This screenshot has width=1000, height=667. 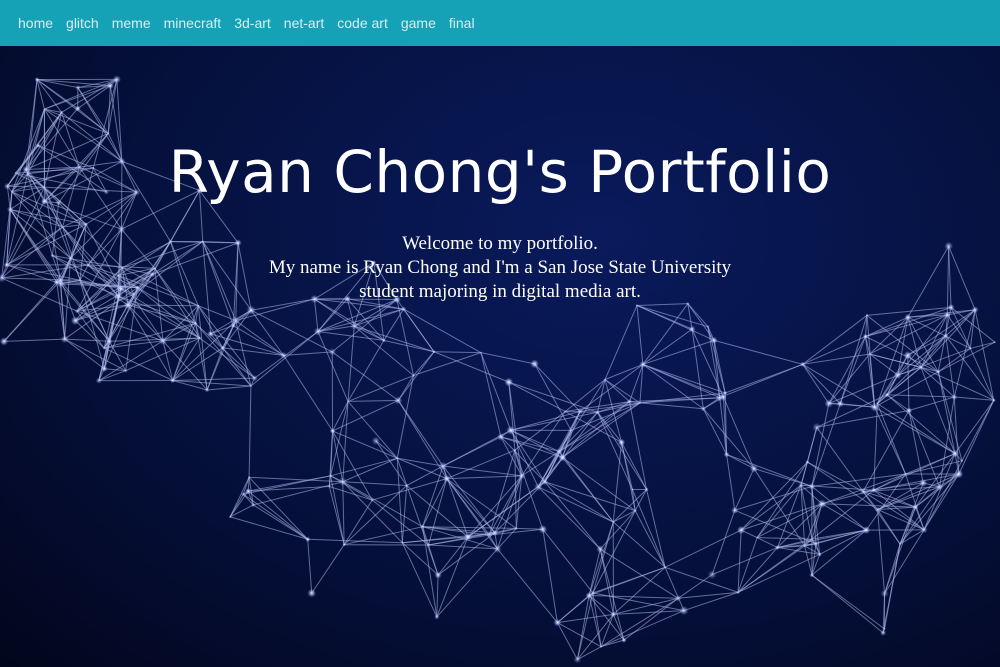 I want to click on nav-link-glitch: glitch, so click(x=82, y=23).